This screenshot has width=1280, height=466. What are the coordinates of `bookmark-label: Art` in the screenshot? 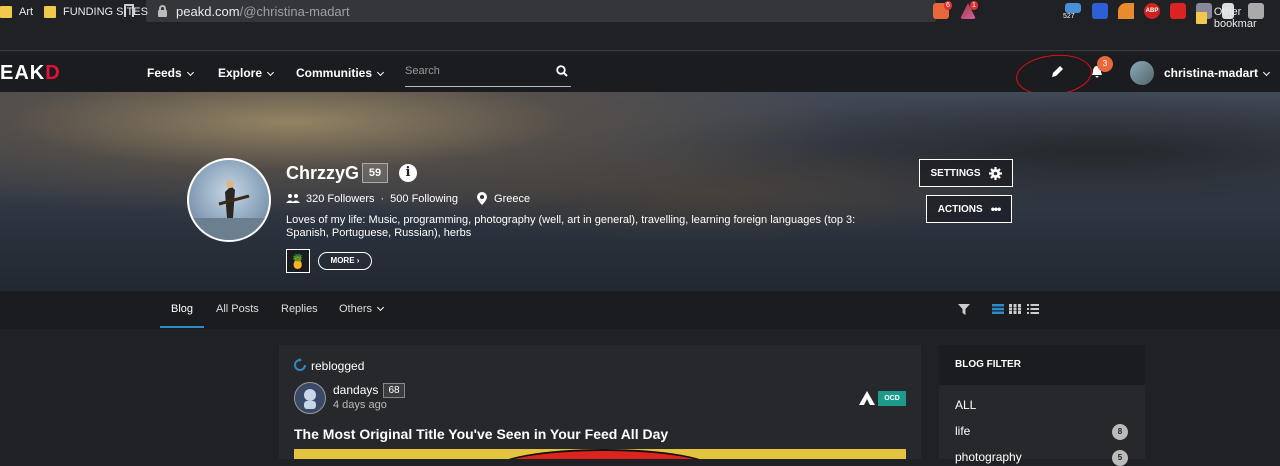 It's located at (26, 12).